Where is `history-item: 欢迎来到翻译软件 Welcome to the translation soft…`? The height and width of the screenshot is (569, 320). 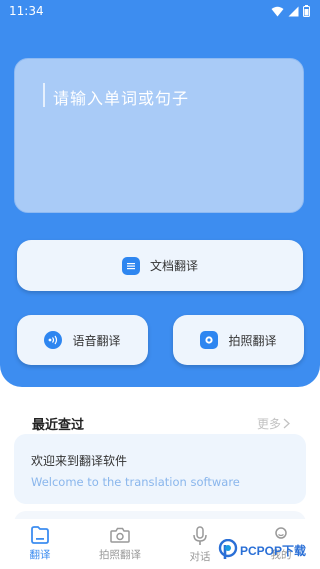 history-item: 欢迎来到翻译软件 Welcome to the translation soft… is located at coordinates (160, 469).